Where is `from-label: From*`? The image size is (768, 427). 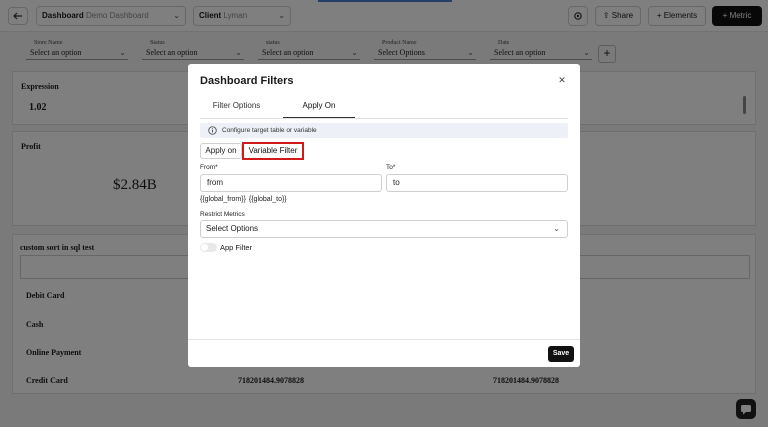 from-label: From* is located at coordinates (209, 167).